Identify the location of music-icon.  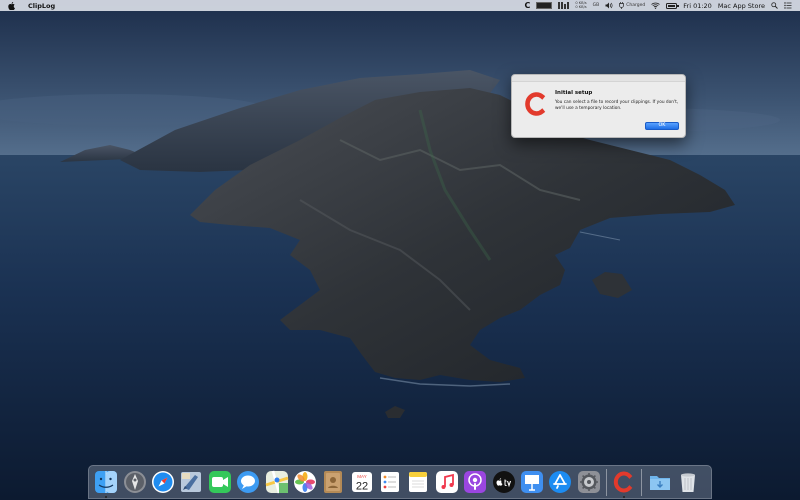
(446, 482).